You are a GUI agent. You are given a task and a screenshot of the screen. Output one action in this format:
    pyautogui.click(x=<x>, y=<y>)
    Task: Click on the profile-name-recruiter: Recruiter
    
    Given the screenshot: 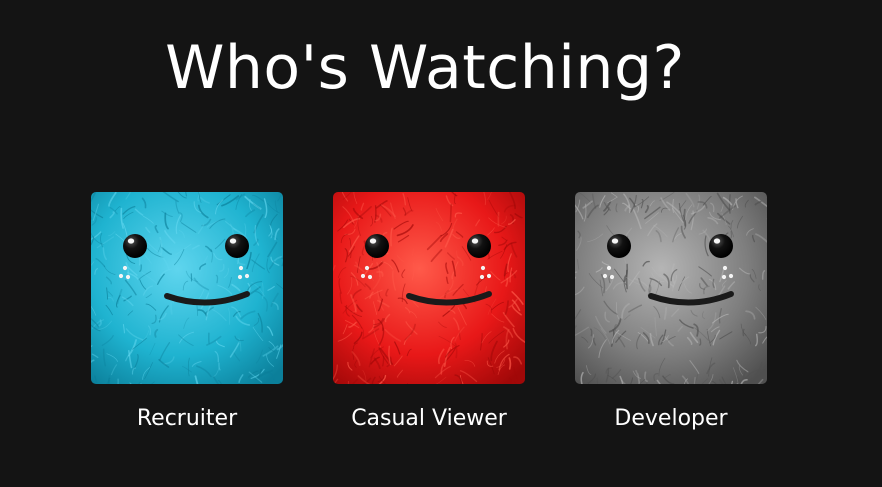 What is the action you would take?
    pyautogui.click(x=187, y=418)
    